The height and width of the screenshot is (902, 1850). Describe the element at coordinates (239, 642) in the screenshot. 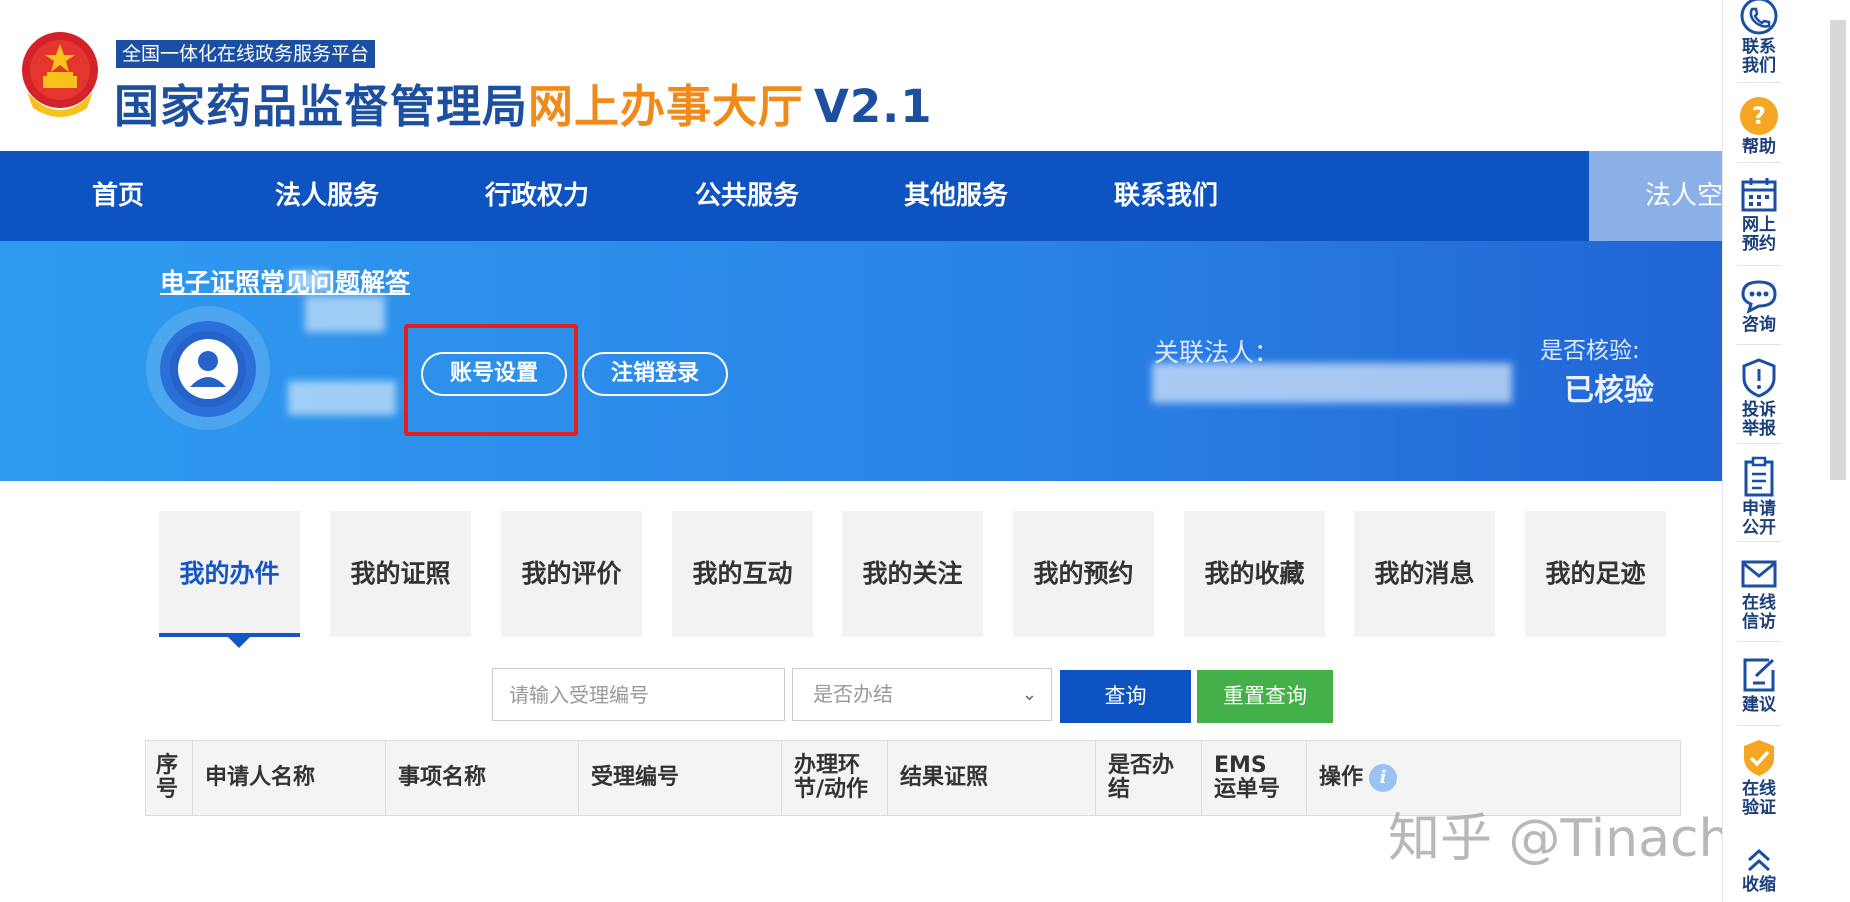

I see `active-tab-caret` at that location.